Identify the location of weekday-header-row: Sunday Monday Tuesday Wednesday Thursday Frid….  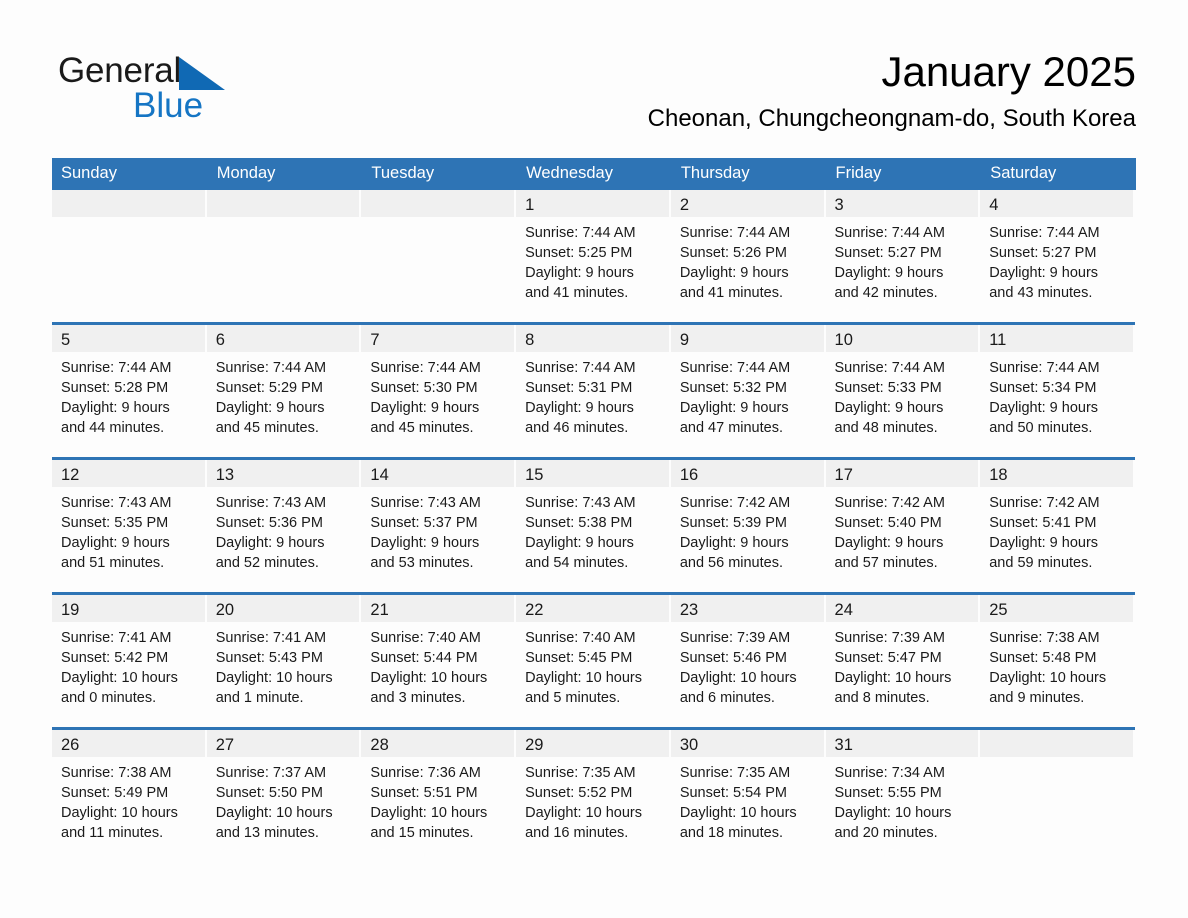
(594, 174).